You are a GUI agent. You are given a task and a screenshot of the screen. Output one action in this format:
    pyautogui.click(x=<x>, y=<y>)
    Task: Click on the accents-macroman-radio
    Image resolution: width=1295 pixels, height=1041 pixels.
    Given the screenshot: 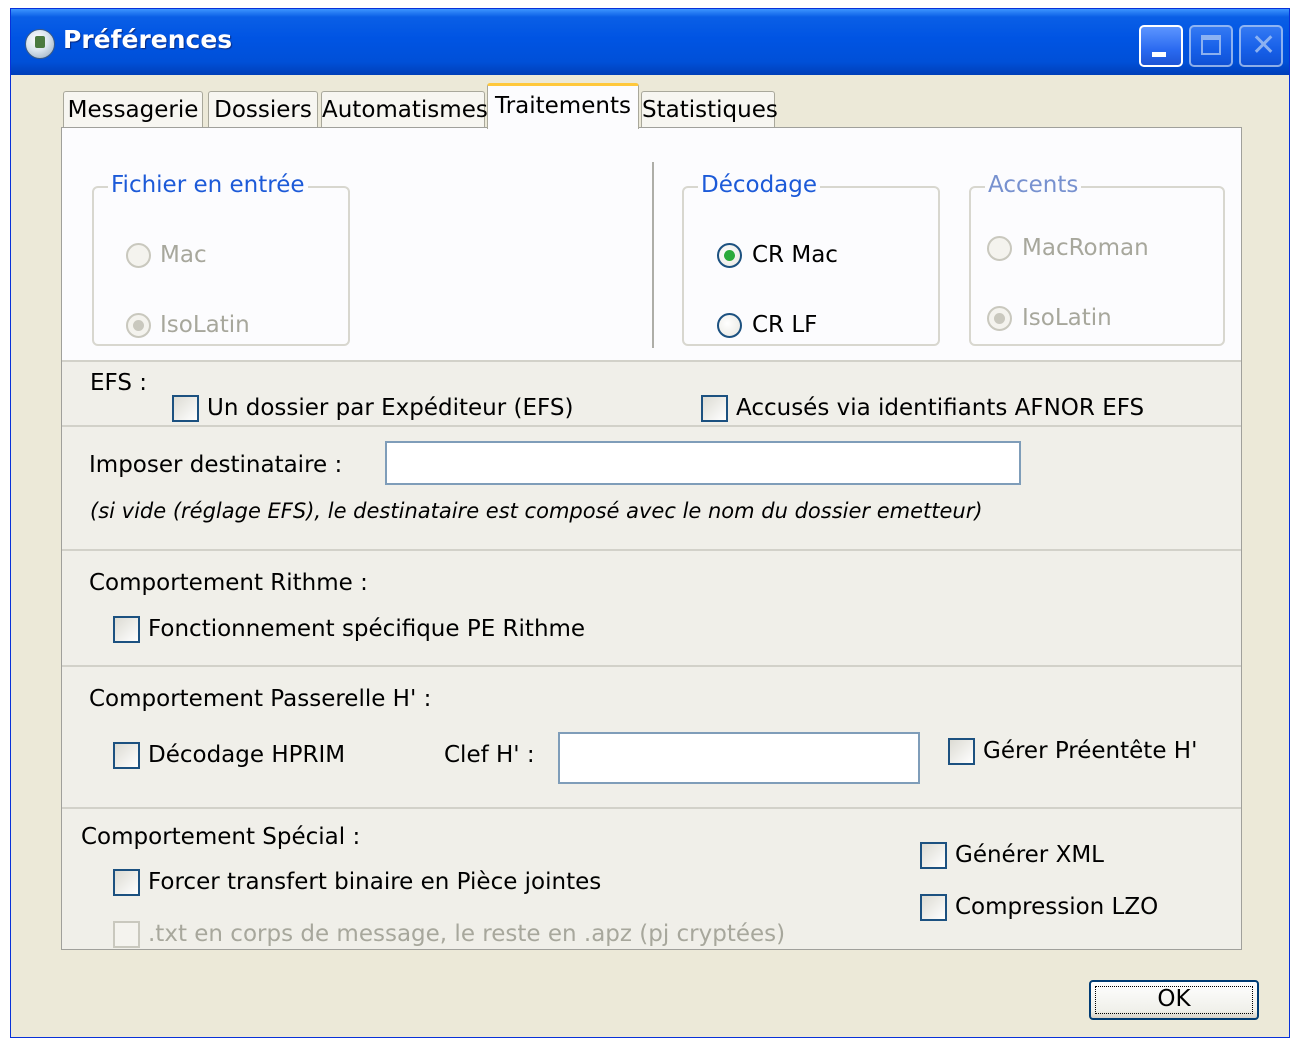 What is the action you would take?
    pyautogui.click(x=999, y=248)
    